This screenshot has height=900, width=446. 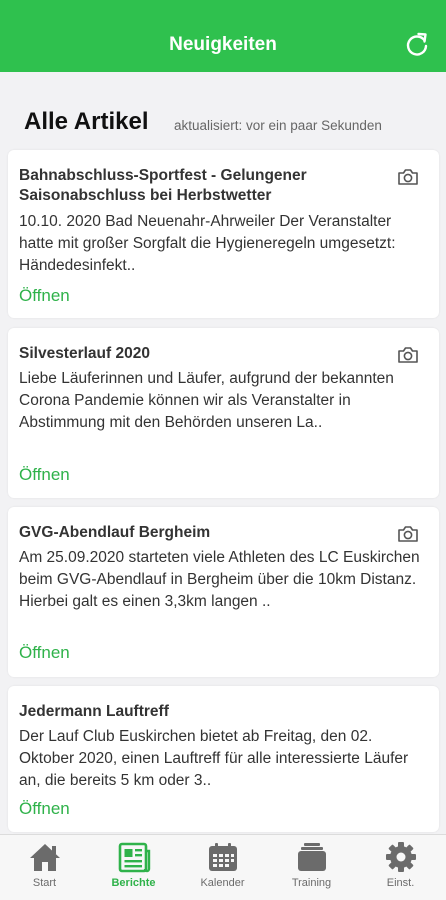 I want to click on page-title: Neuigkeiten, so click(x=223, y=44).